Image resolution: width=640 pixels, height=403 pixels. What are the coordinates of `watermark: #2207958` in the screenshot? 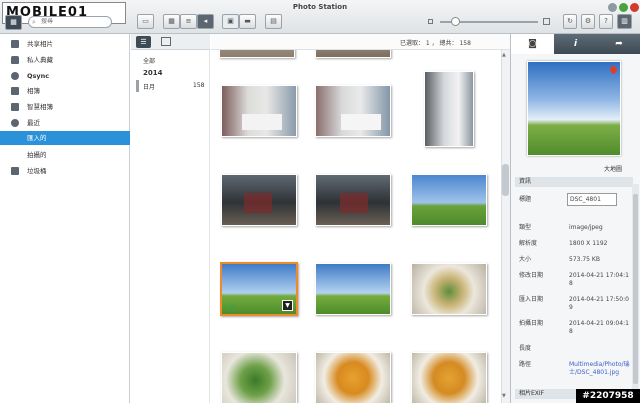 It's located at (608, 396).